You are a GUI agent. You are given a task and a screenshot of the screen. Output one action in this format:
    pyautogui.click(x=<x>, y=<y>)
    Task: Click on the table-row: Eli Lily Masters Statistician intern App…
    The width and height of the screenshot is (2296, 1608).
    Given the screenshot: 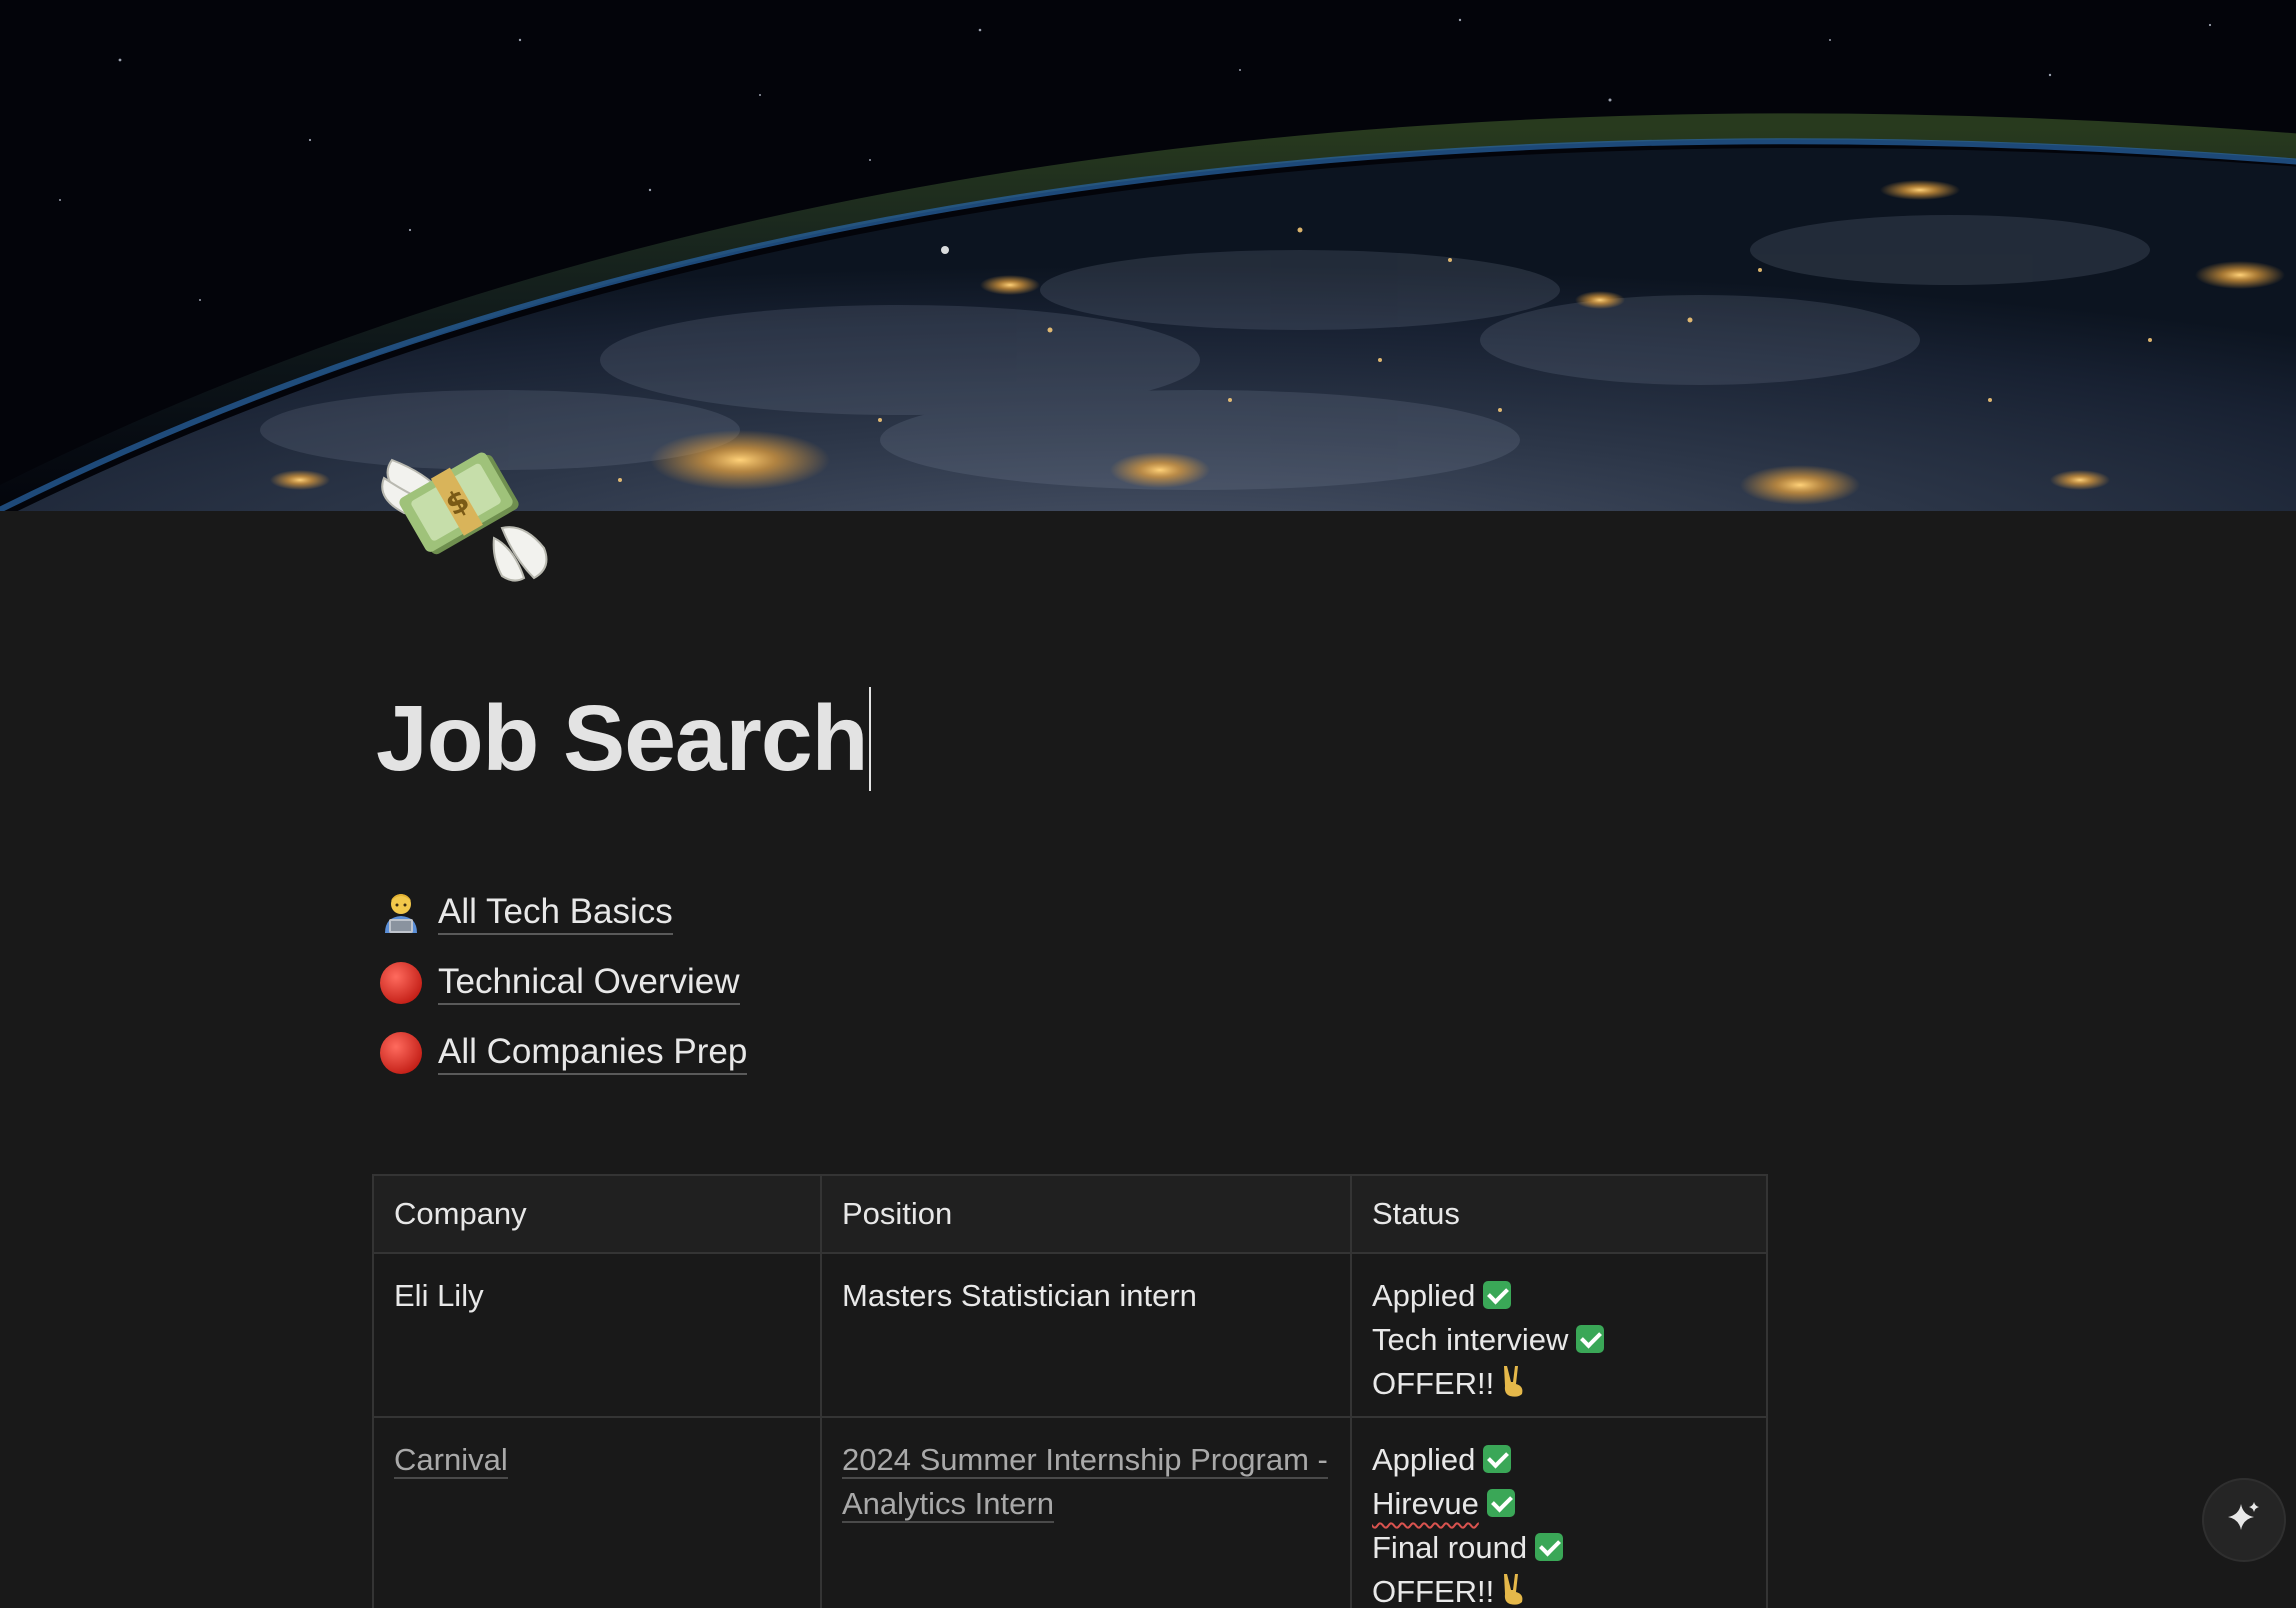 What is the action you would take?
    pyautogui.click(x=1070, y=1335)
    